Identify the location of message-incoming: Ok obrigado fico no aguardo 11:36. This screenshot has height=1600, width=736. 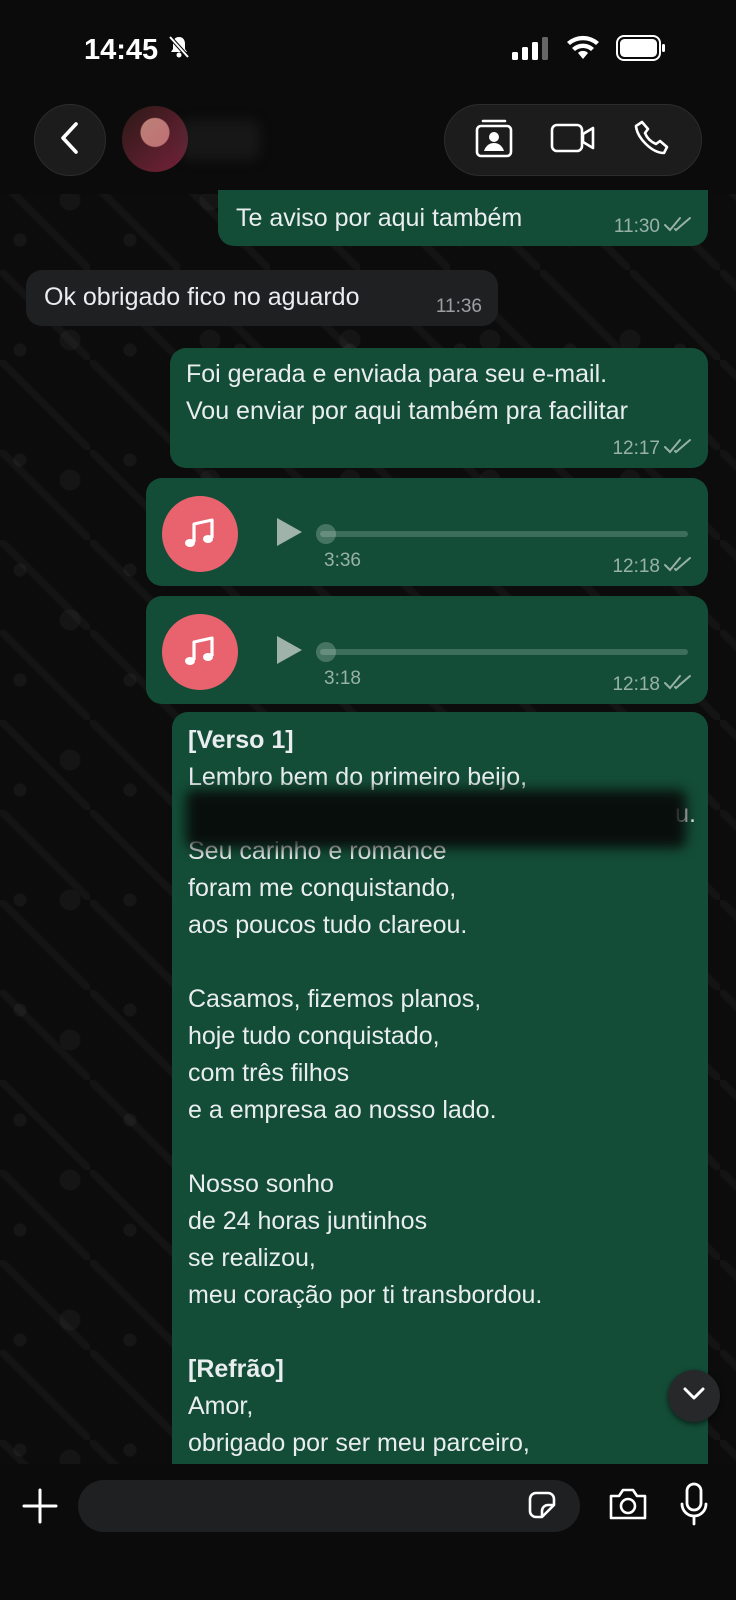
(262, 298).